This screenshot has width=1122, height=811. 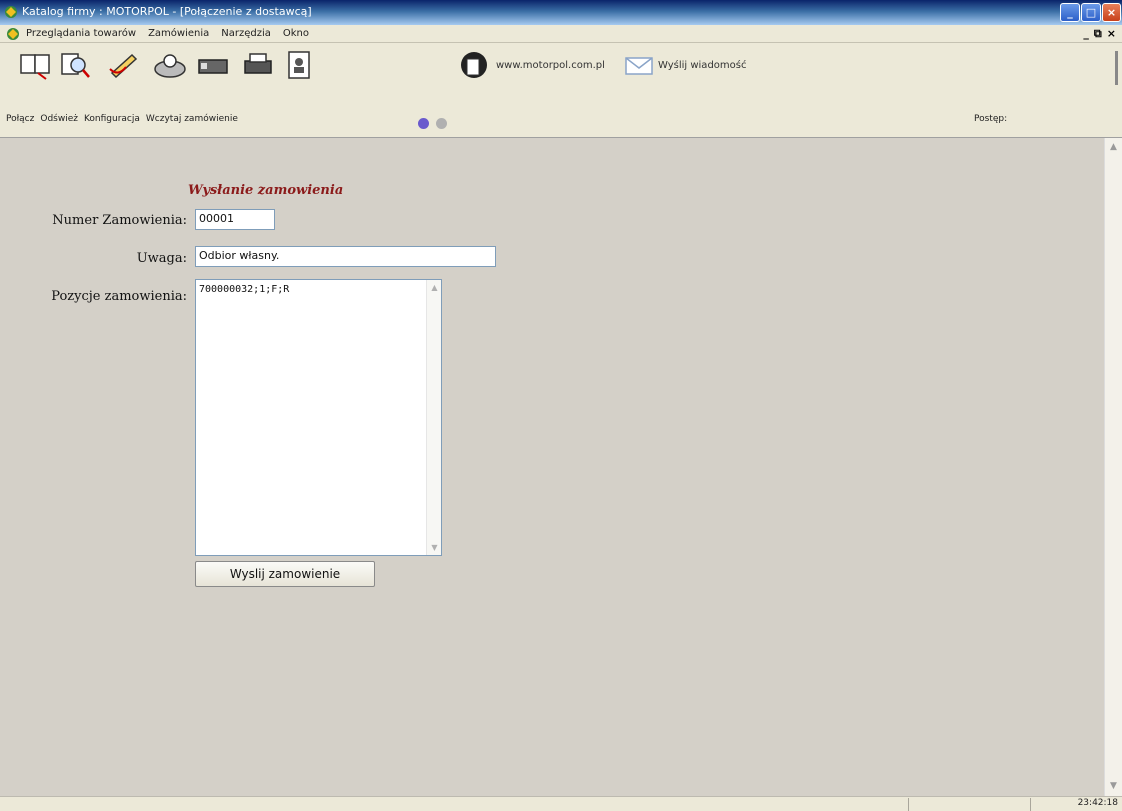 I want to click on scroll-up-icon: ▲, so click(x=434, y=287).